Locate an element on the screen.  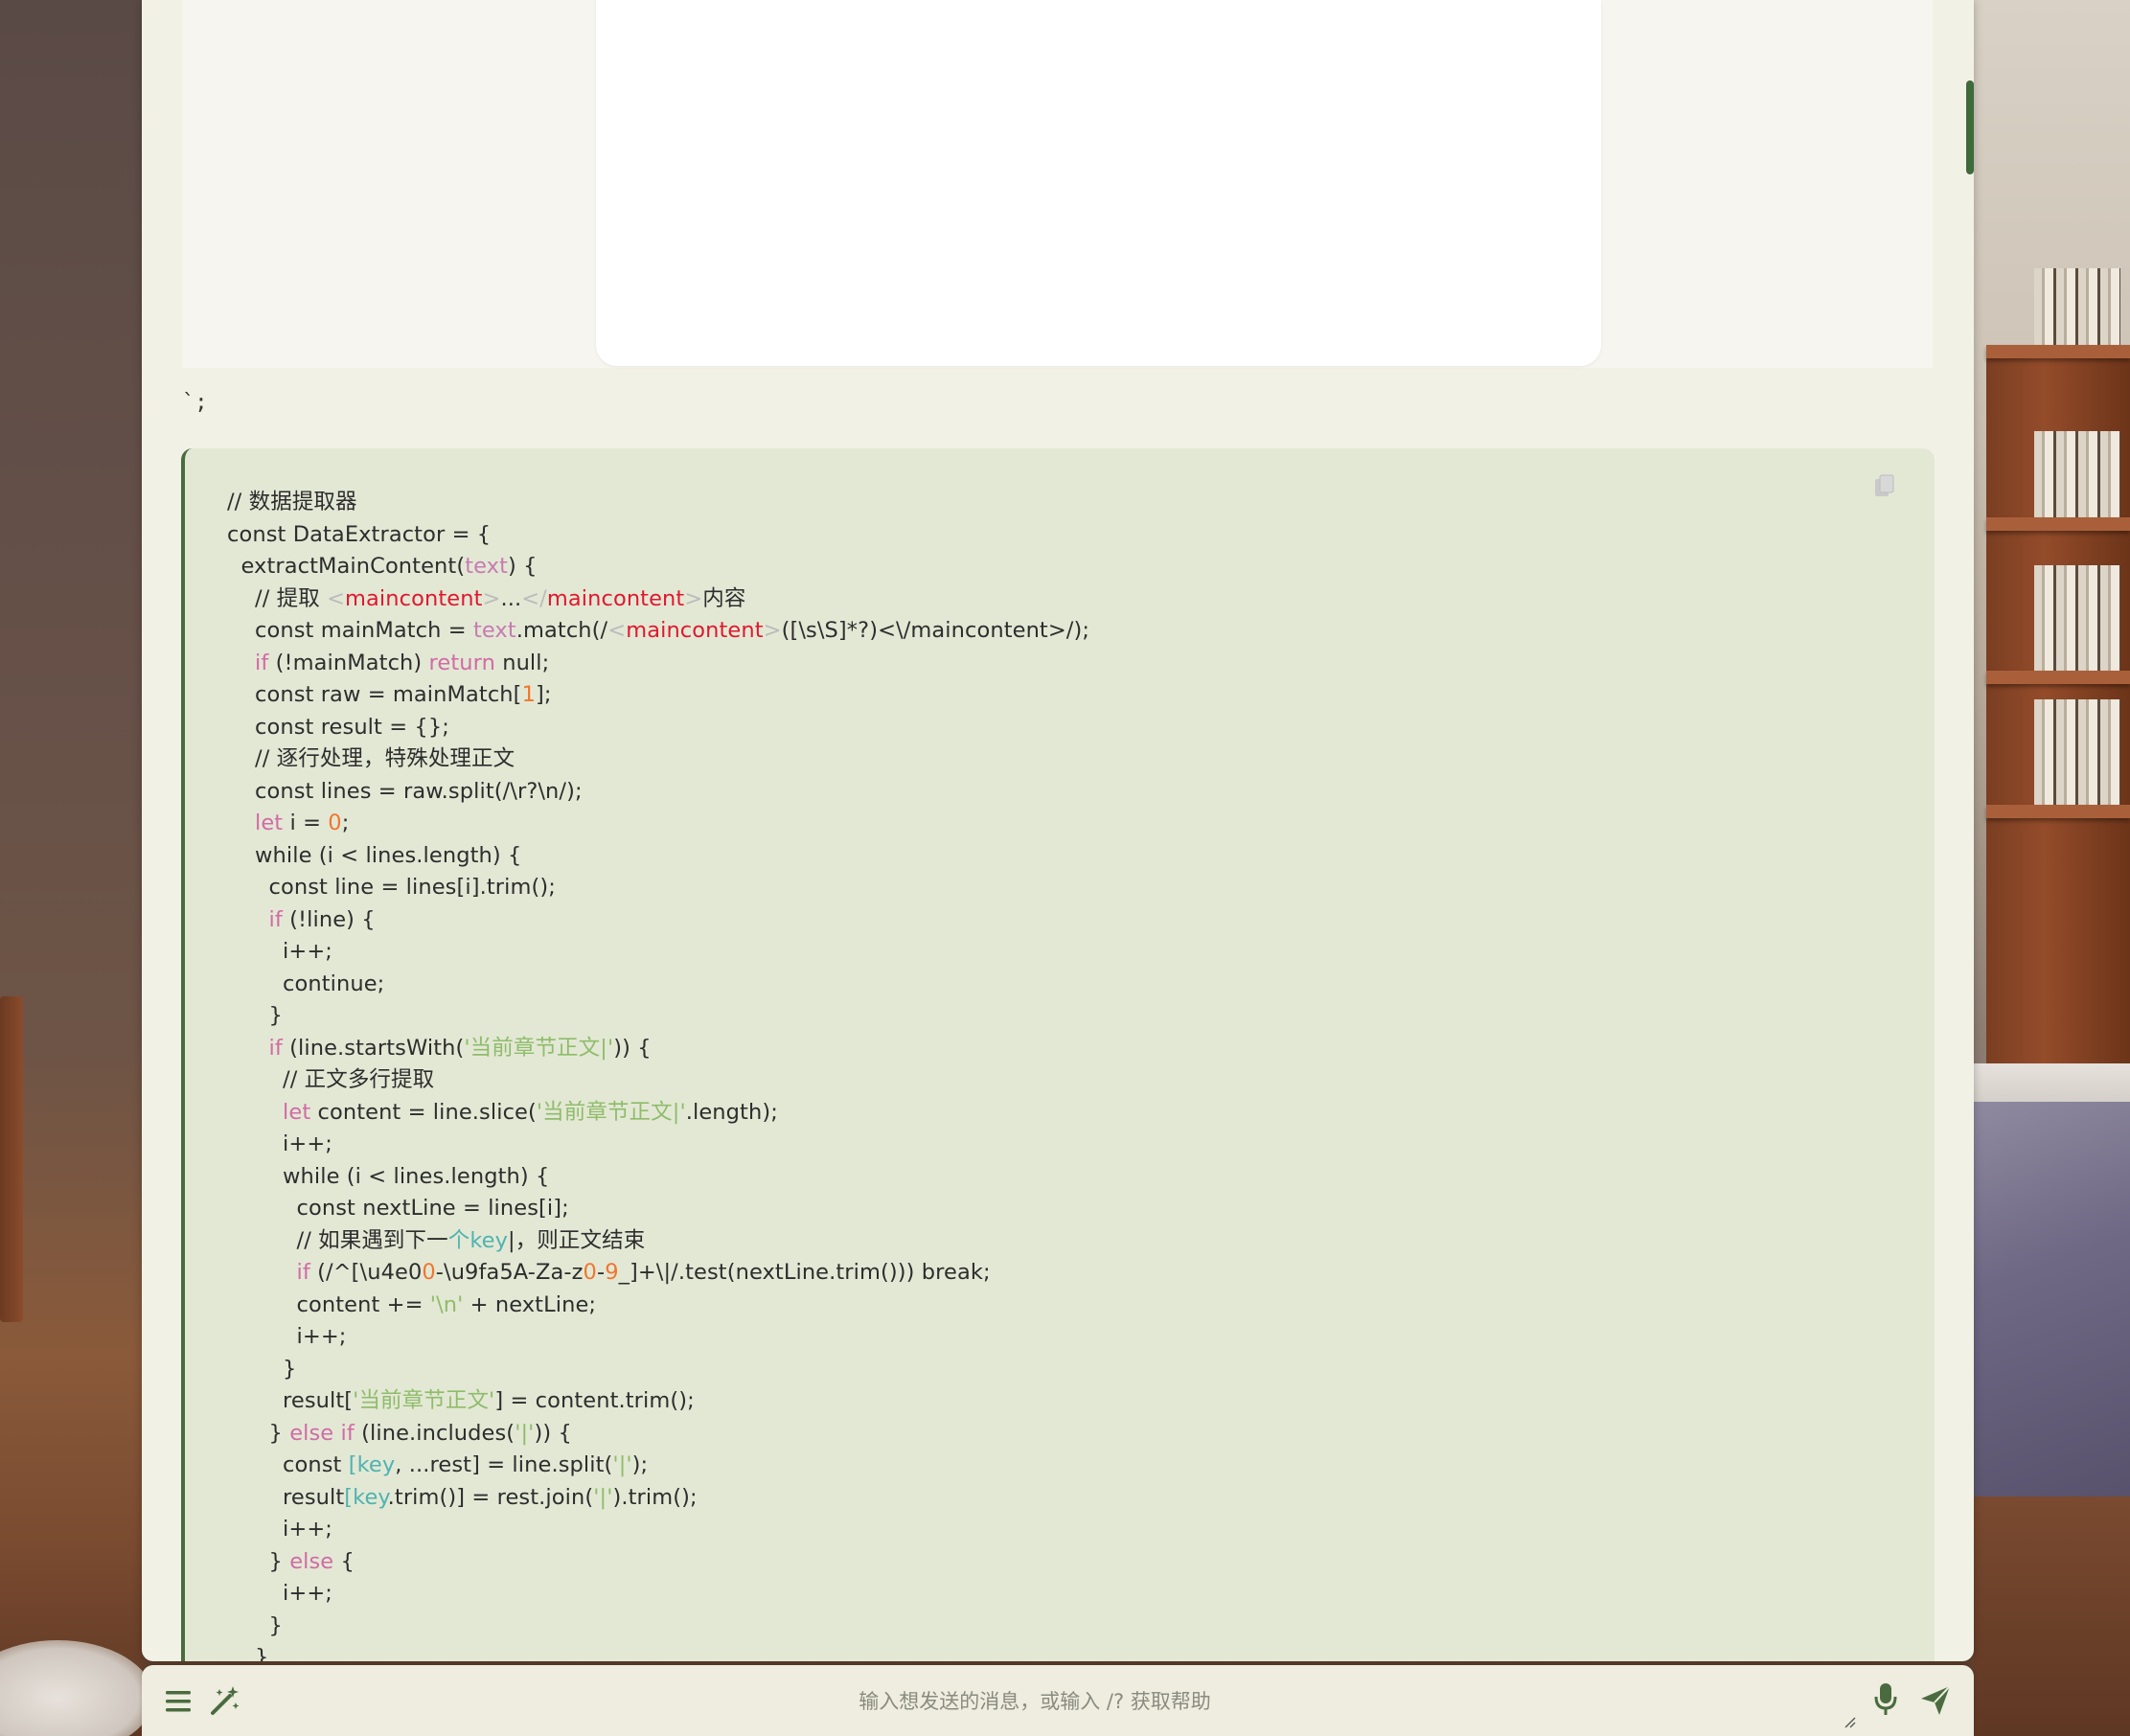
code-token: ([\s\S]*?)<\/maincontent>/); is located at coordinates (935, 630).